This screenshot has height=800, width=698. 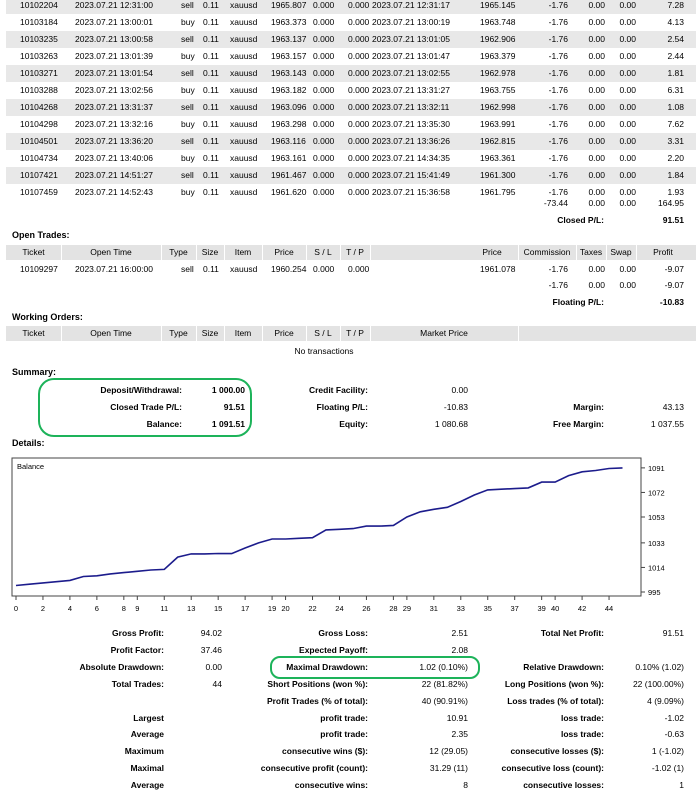 I want to click on details-v3-row-9: 1, so click(x=681, y=785).